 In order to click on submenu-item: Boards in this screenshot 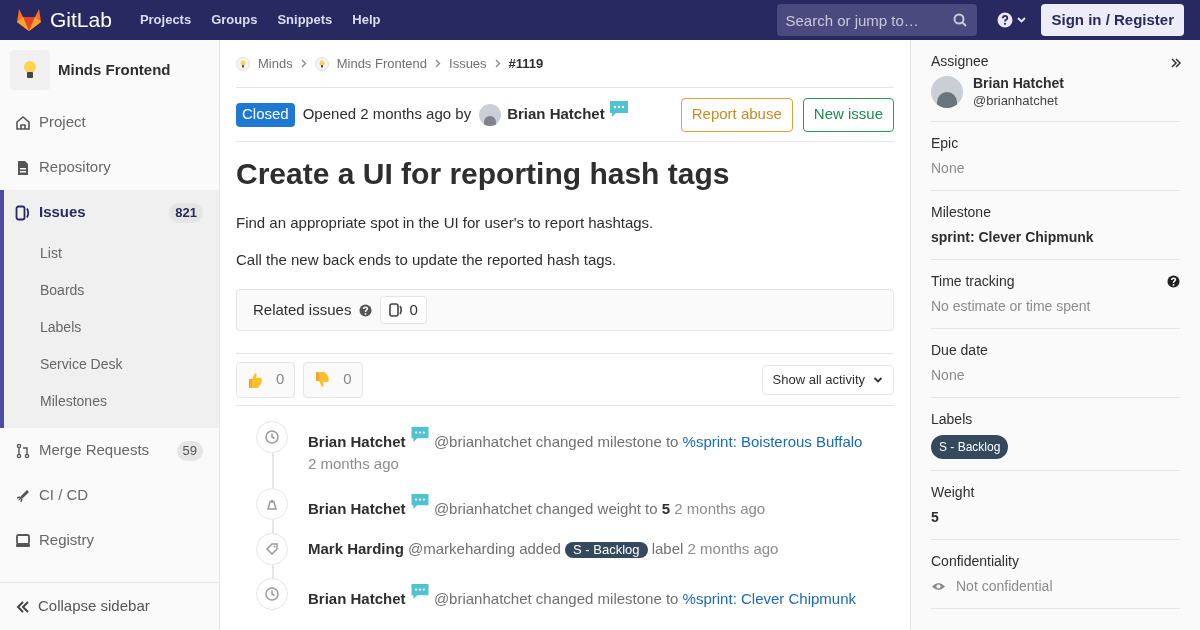, I will do `click(111, 290)`.